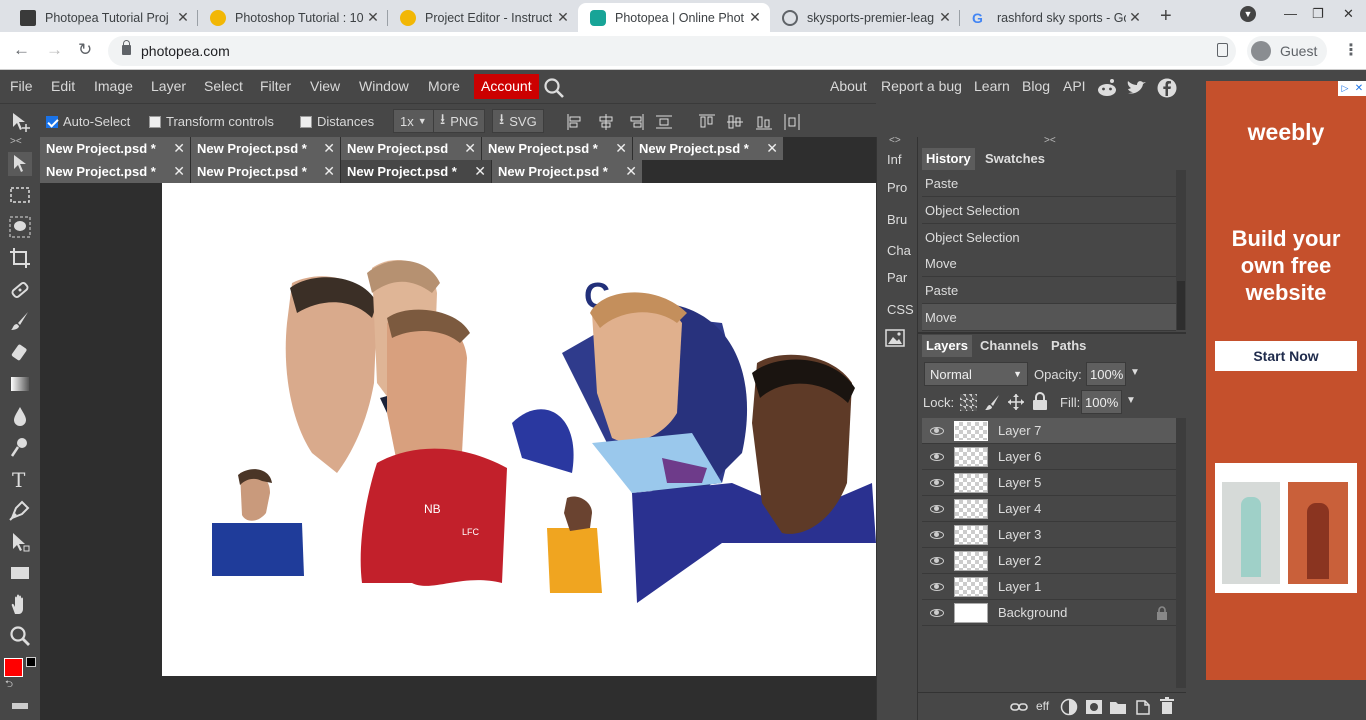 This screenshot has height=720, width=1366. I want to click on layer-row: Layer 5, so click(1049, 483).